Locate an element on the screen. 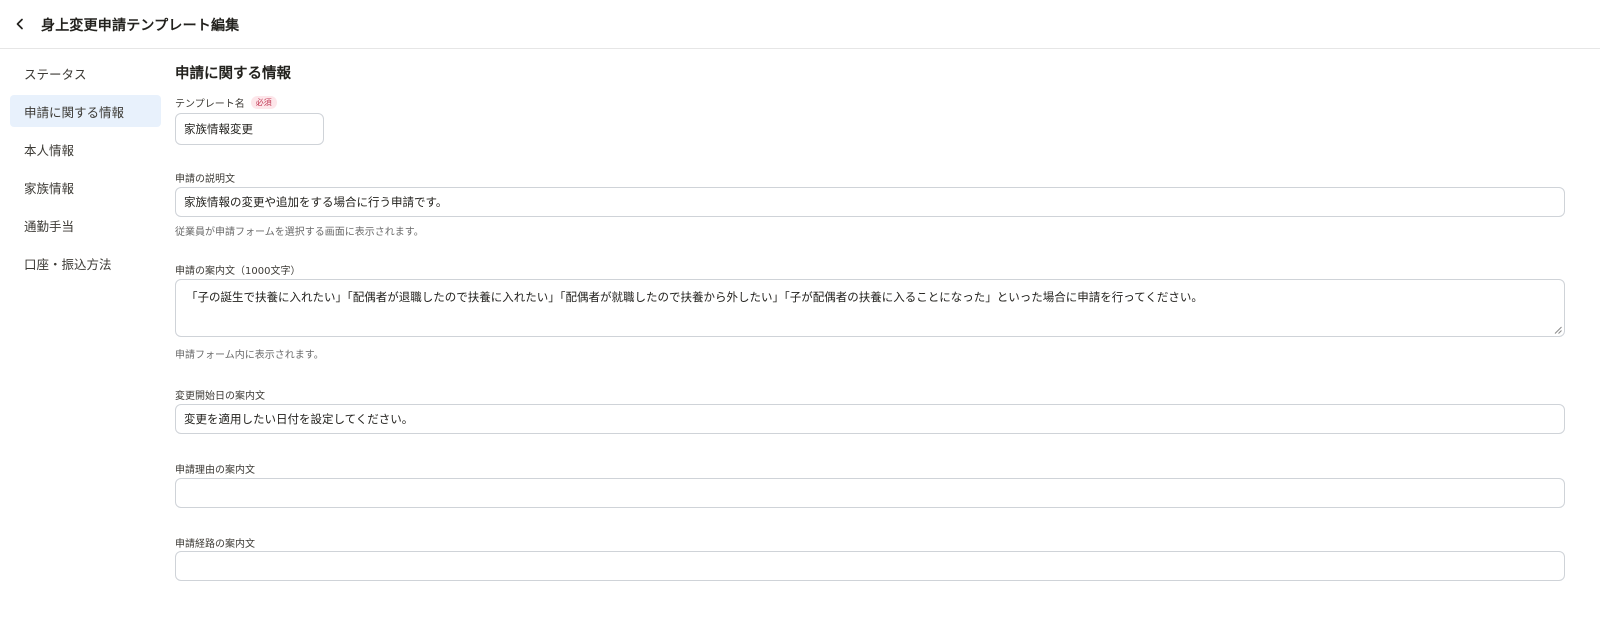  start-date-guidance-input: 変更を適用したい日付を設定してください。 is located at coordinates (870, 419).